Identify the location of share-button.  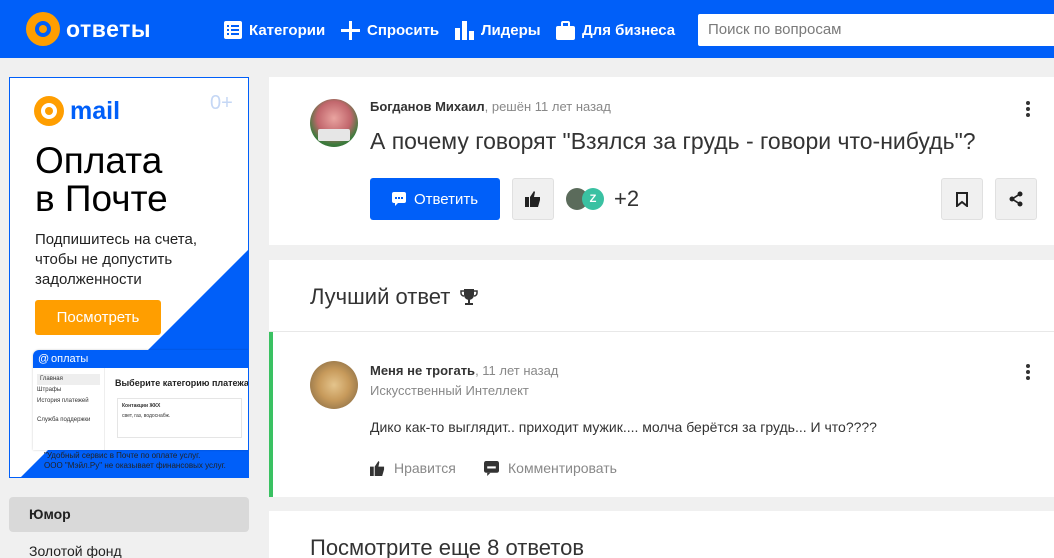
(1016, 199).